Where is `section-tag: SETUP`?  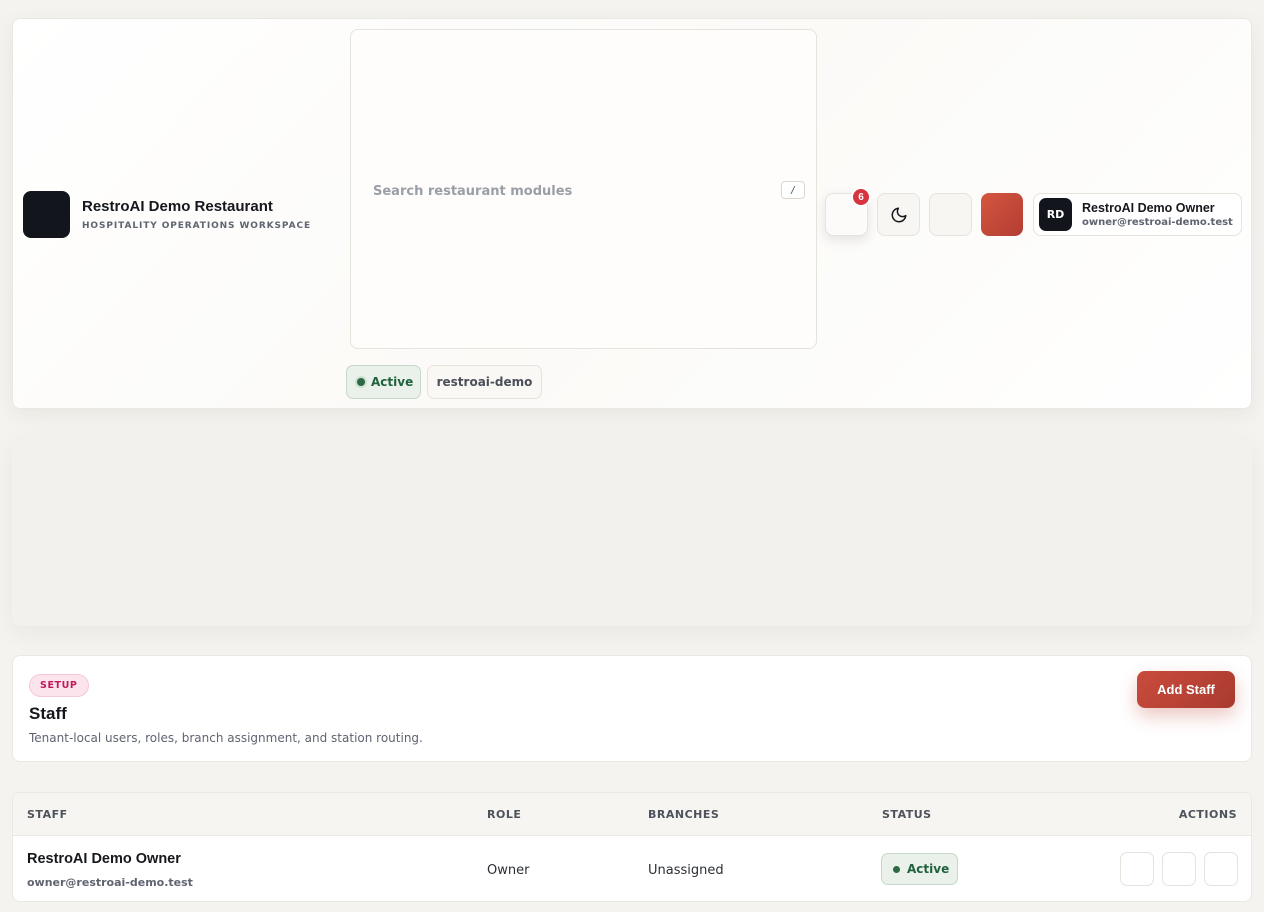 section-tag: SETUP is located at coordinates (59, 685).